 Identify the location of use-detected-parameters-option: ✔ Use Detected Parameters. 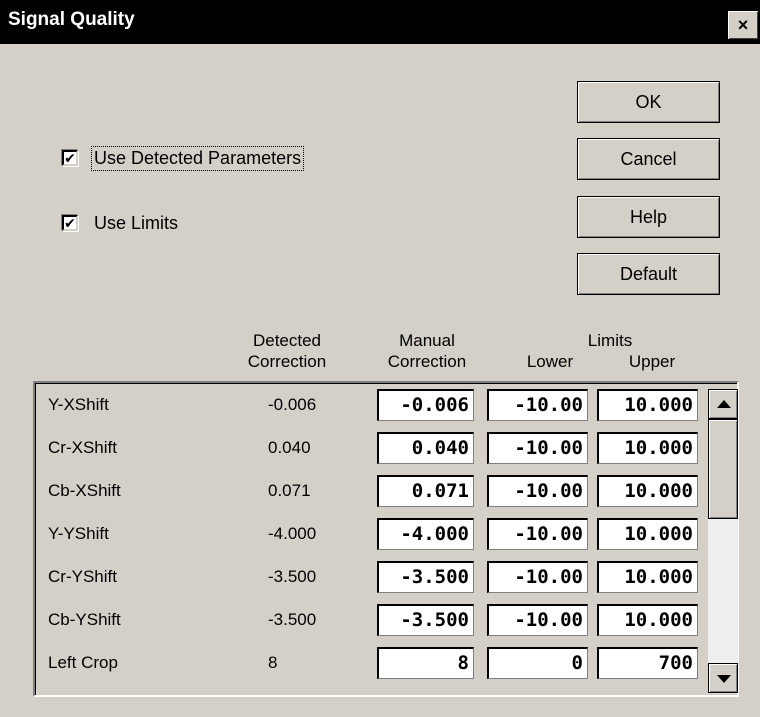
(183, 158).